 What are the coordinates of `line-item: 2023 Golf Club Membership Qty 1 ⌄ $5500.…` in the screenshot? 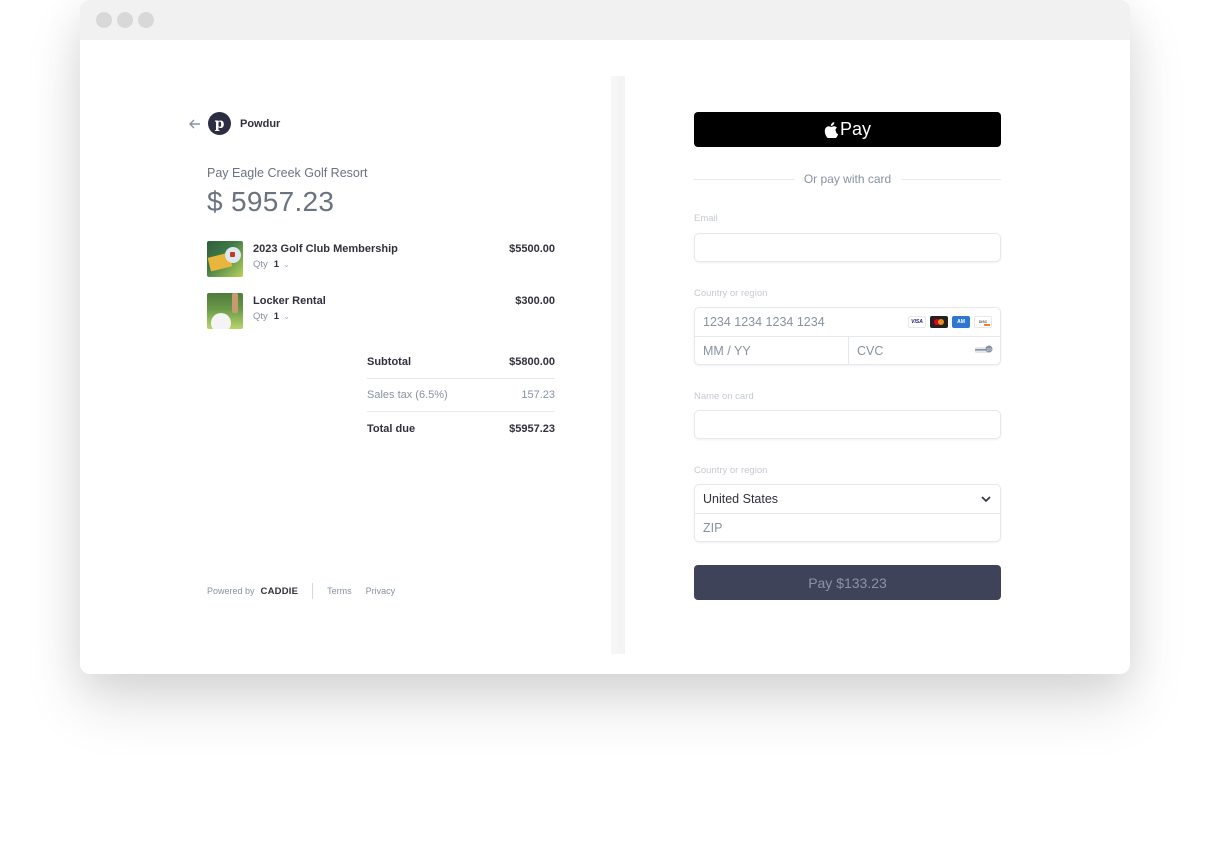 It's located at (381, 259).